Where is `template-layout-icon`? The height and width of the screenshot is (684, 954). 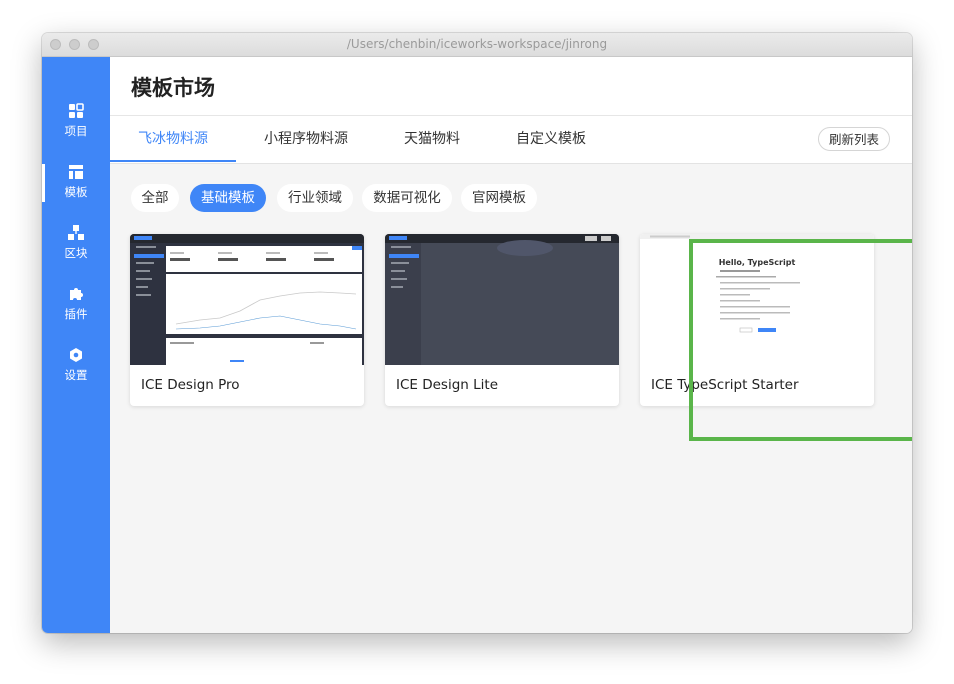
template-layout-icon is located at coordinates (76, 172).